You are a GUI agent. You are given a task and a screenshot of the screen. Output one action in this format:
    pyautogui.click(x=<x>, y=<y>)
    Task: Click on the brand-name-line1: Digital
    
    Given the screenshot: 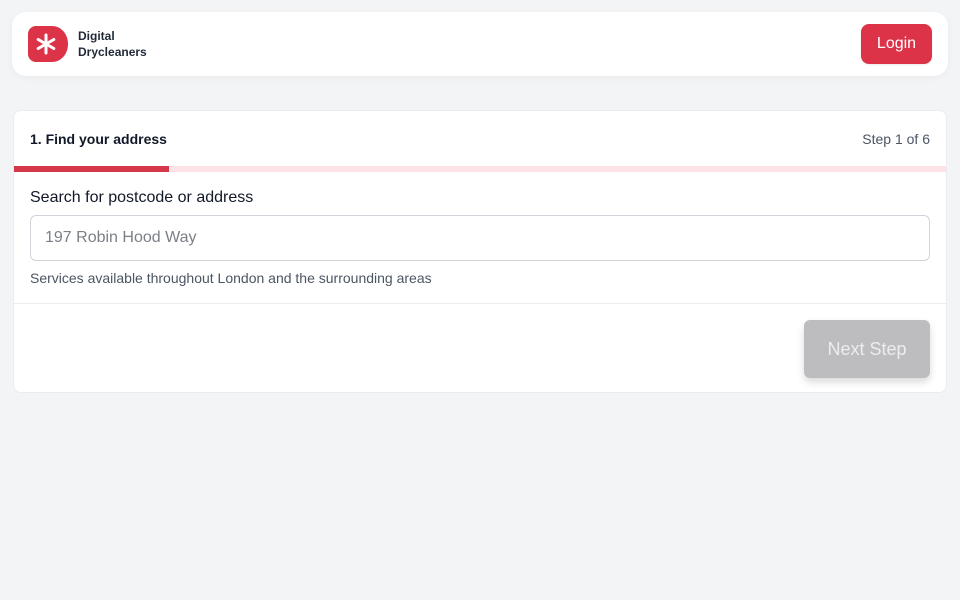 What is the action you would take?
    pyautogui.click(x=96, y=36)
    